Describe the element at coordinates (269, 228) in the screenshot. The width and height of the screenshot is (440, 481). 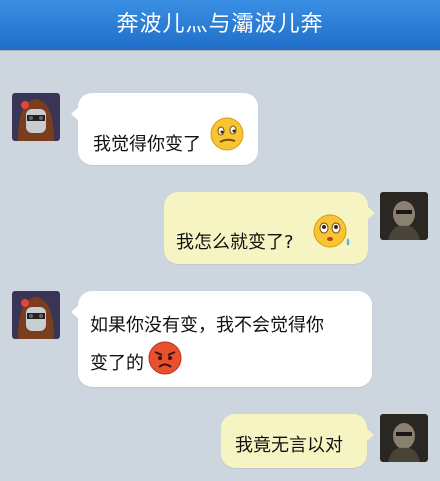
I see `message-bubble: 我怎么就变了?` at that location.